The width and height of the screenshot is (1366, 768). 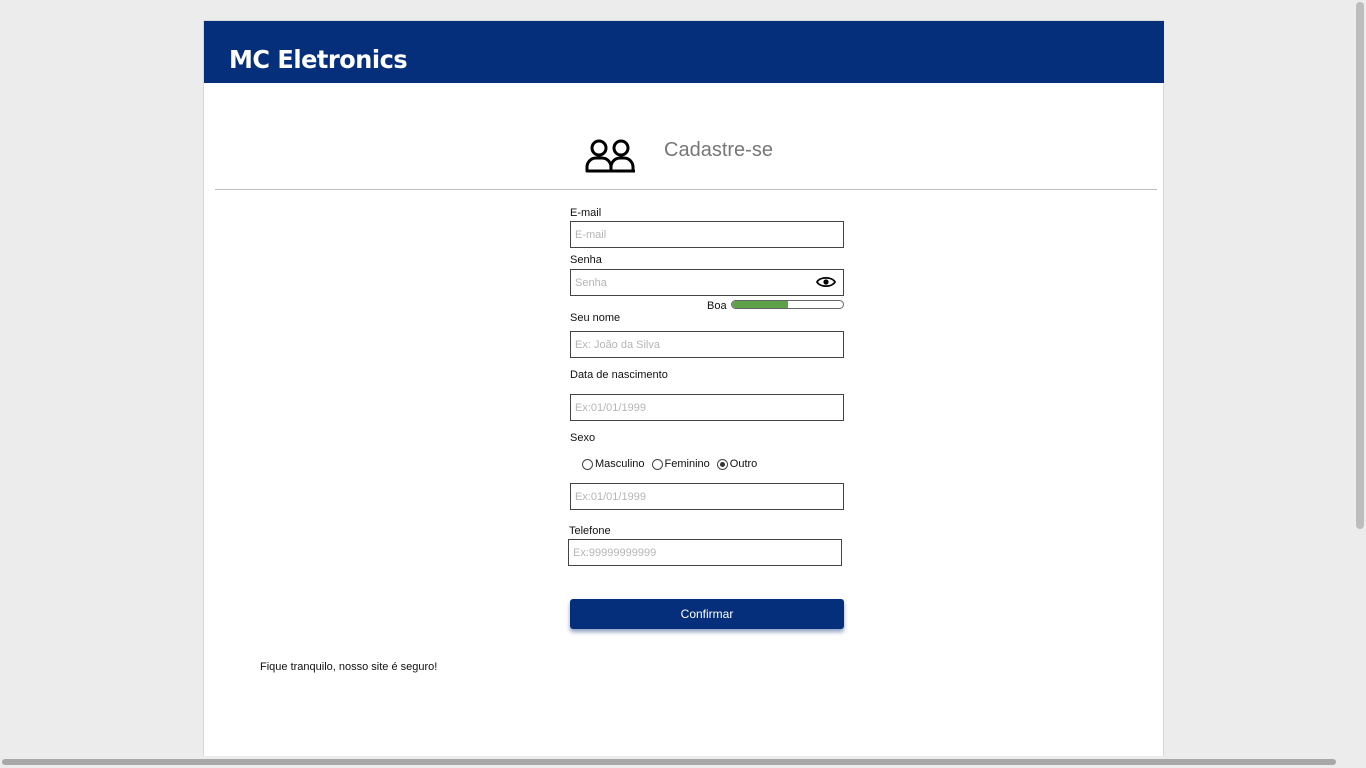 I want to click on security-note: Fique tranquilo, nosso site é seguro!, so click(x=349, y=667).